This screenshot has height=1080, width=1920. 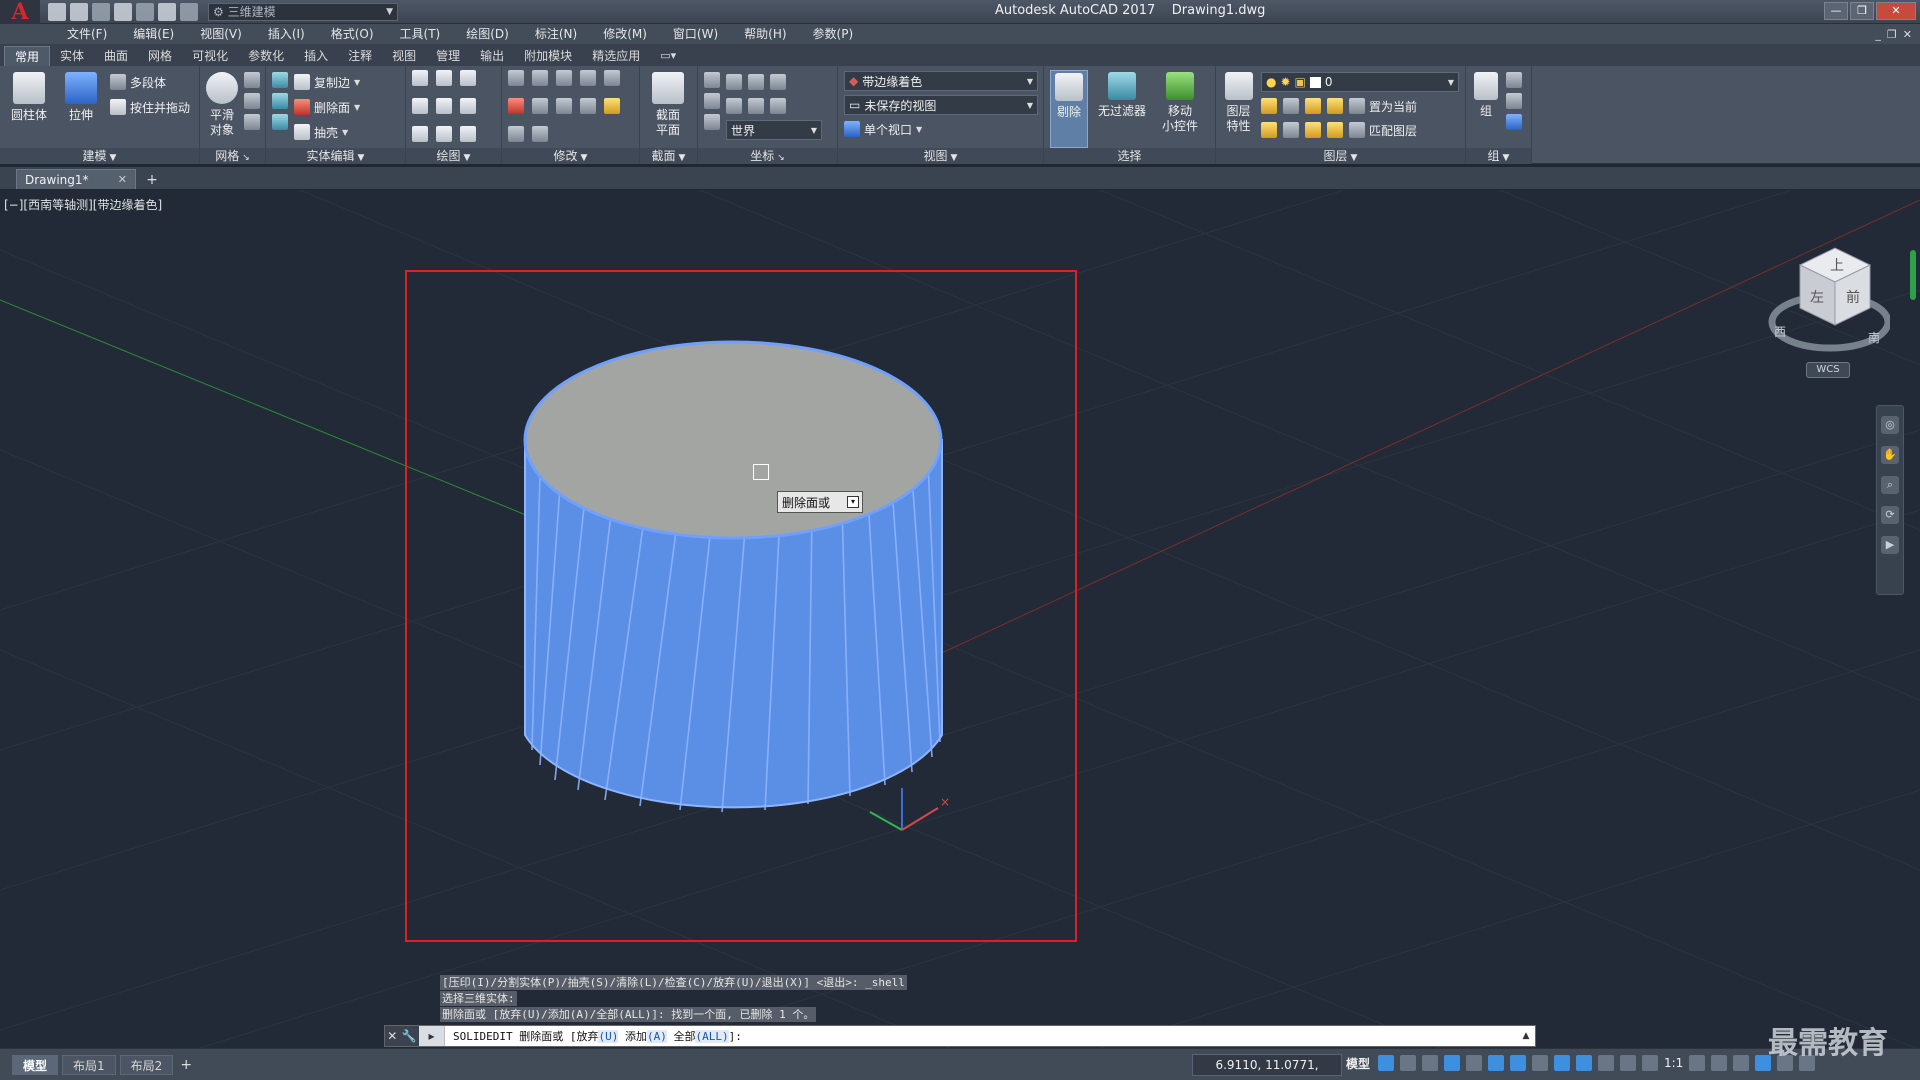 I want to click on ucs-object-icon, so click(x=756, y=106).